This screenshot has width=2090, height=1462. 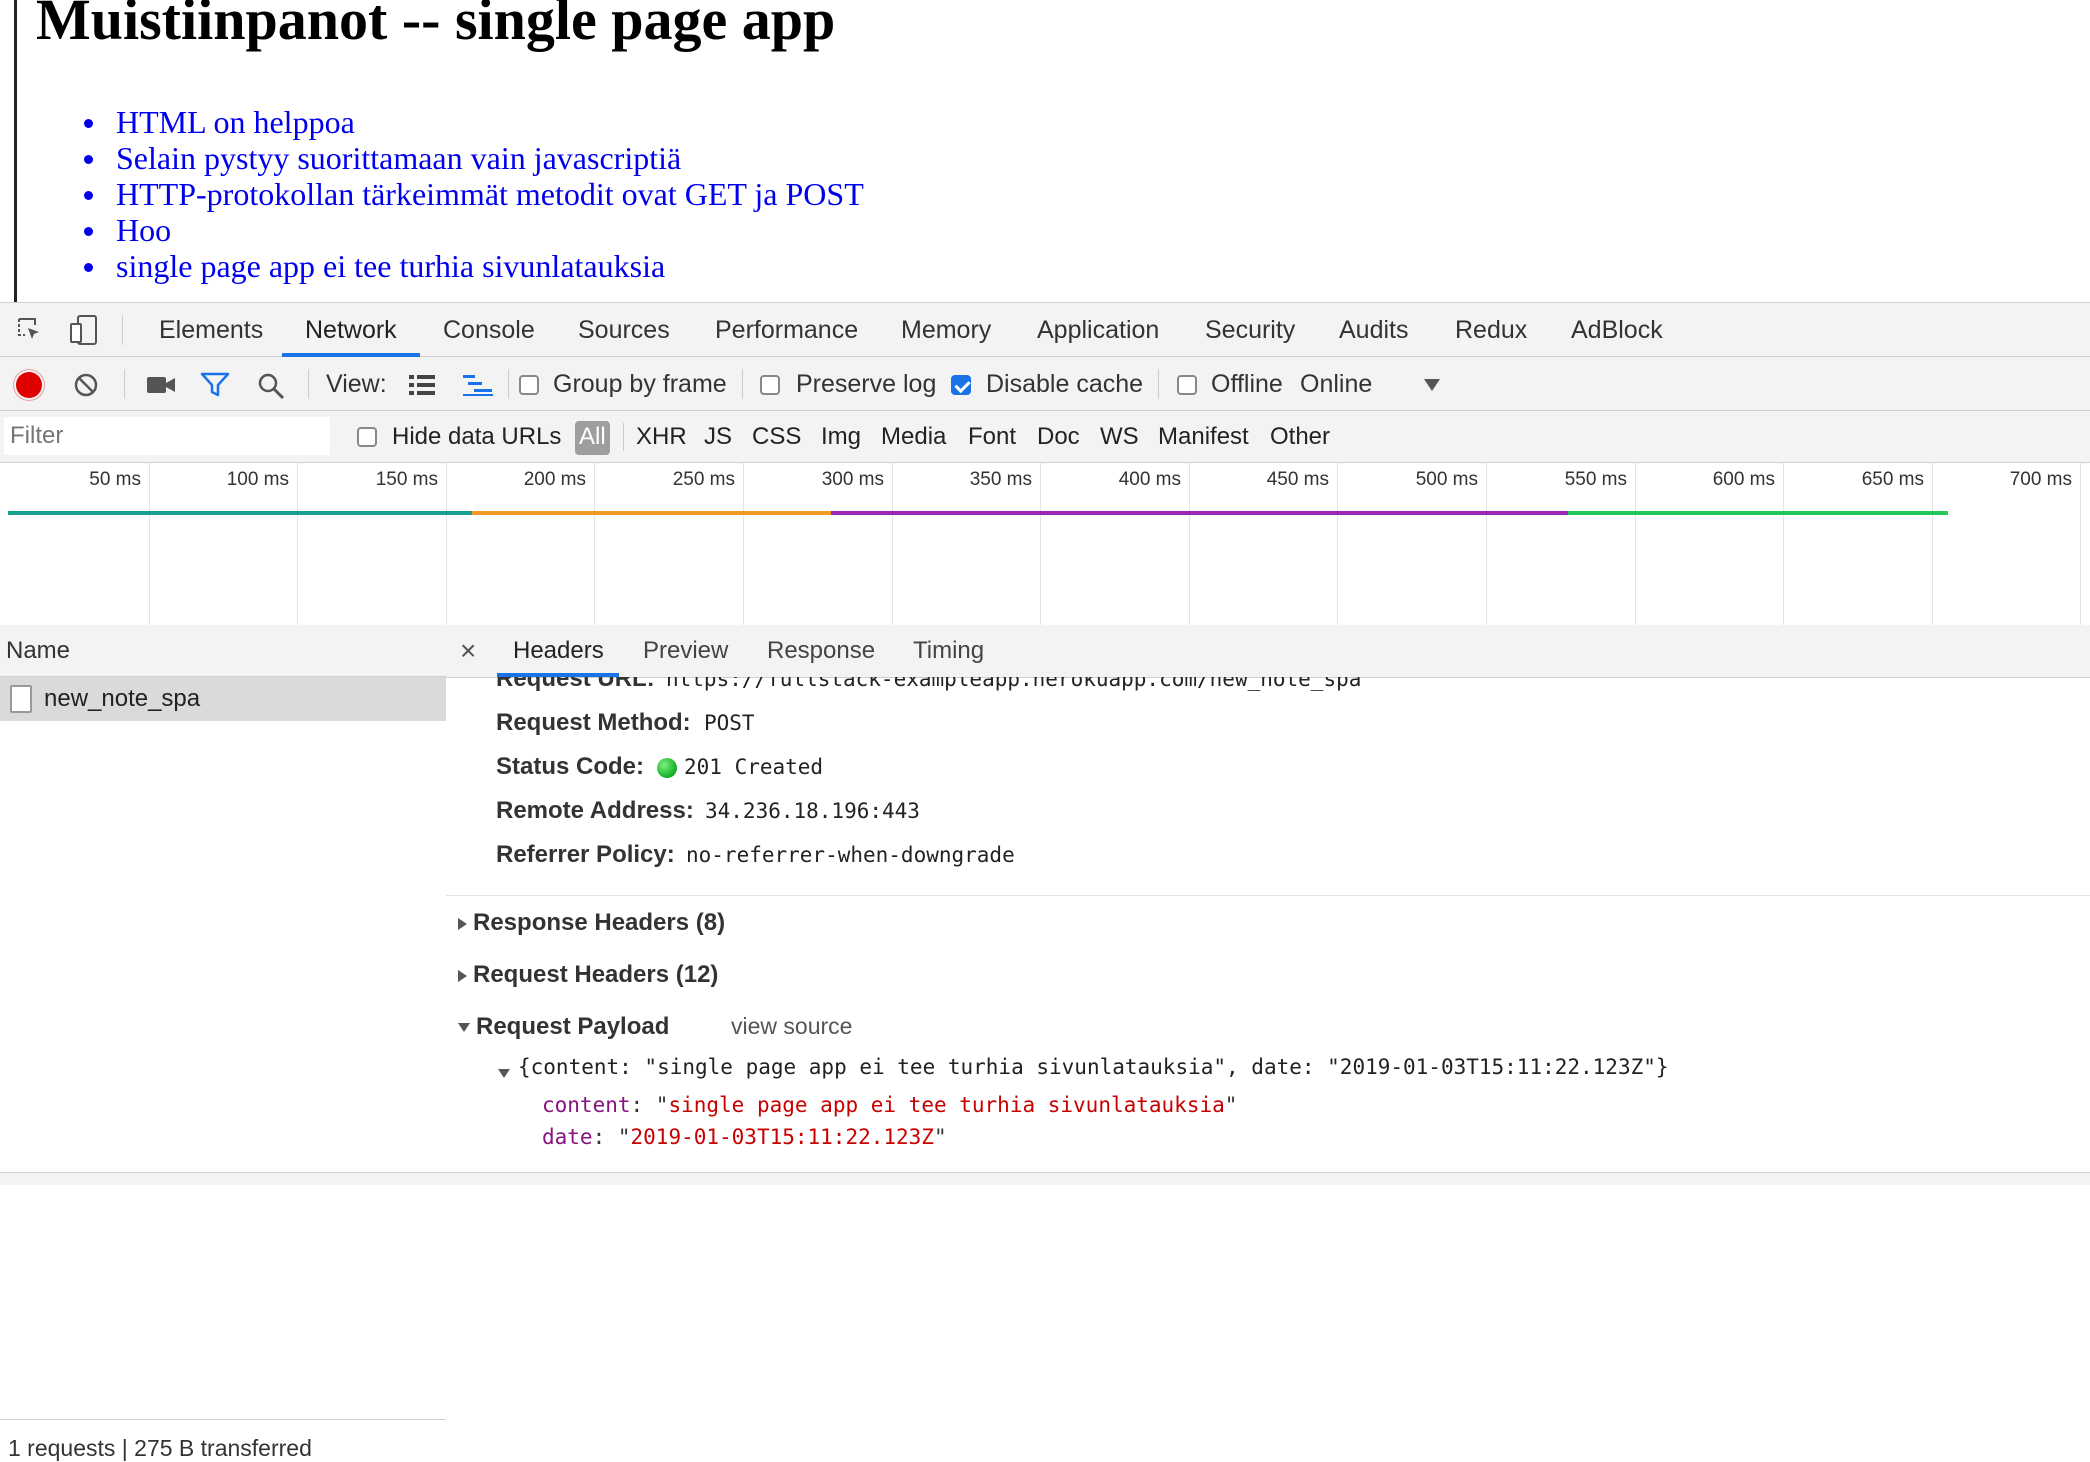 I want to click on close-icon: ×, so click(x=468, y=651).